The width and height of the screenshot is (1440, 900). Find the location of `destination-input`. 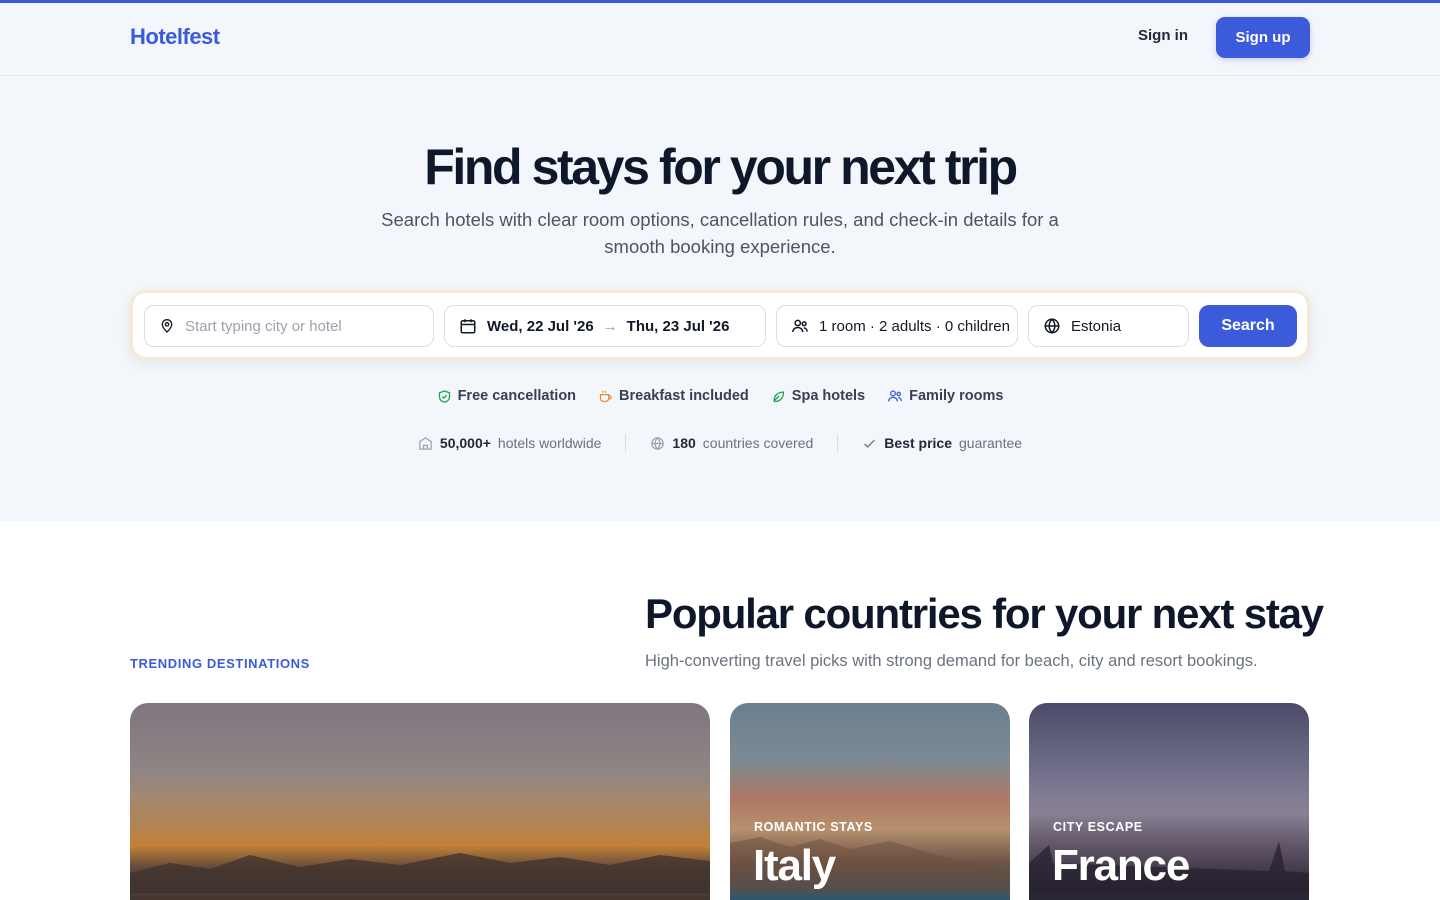

destination-input is located at coordinates (300, 326).